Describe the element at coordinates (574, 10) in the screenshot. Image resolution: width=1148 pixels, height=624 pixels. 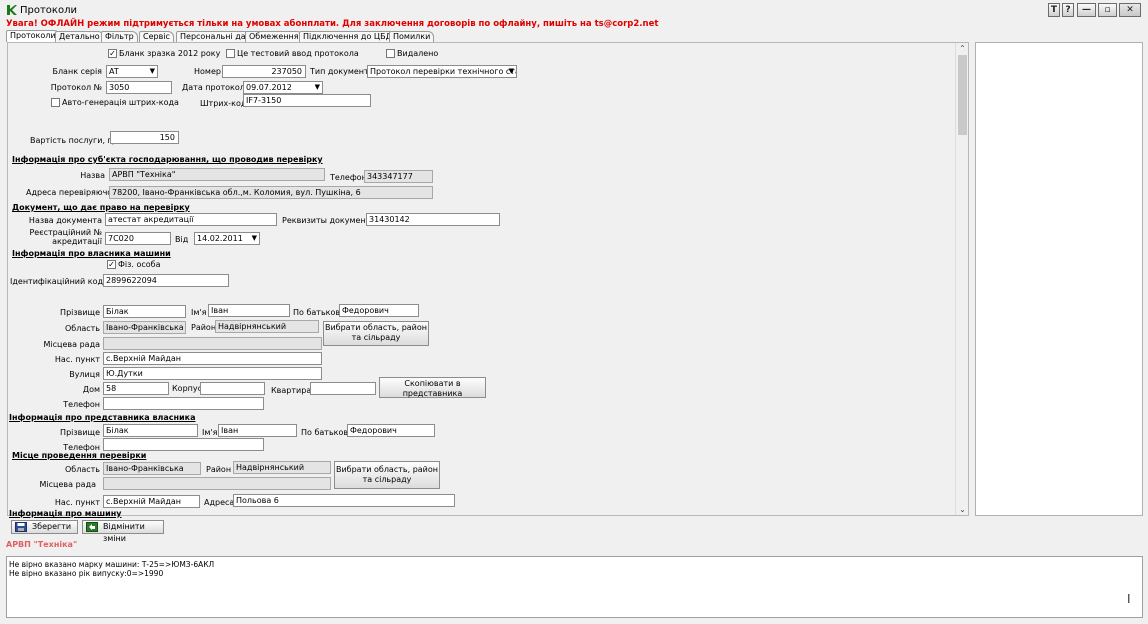
I see `title-bar` at that location.